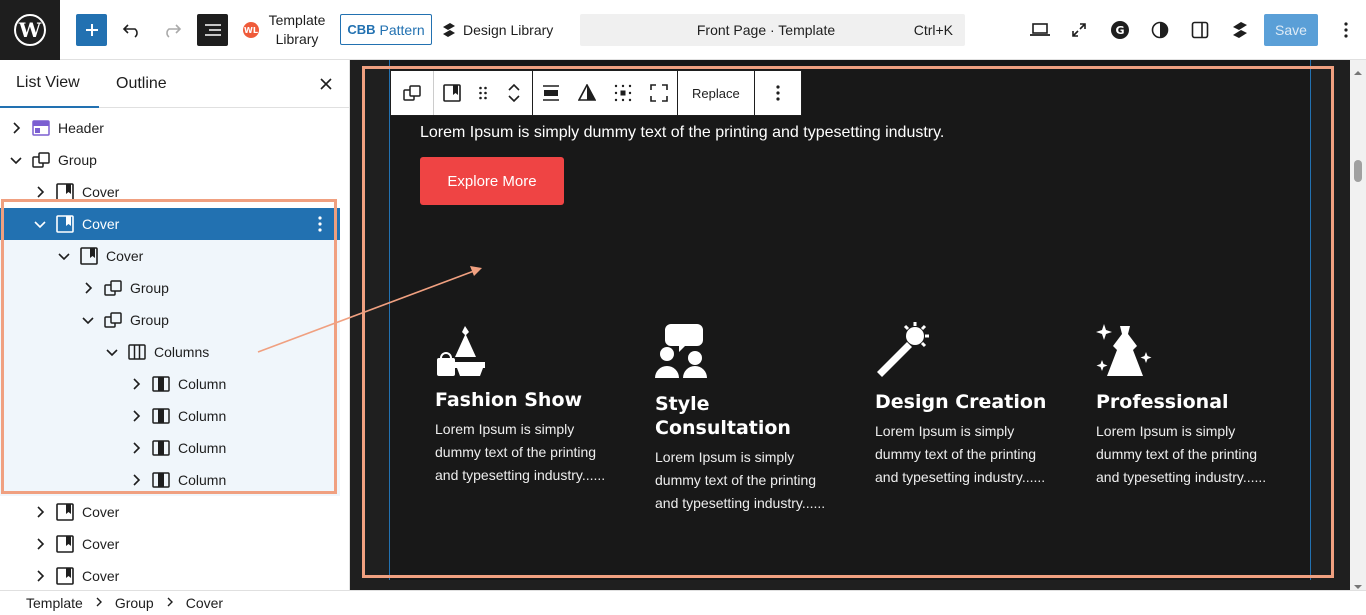  I want to click on drag-handle, so click(483, 93).